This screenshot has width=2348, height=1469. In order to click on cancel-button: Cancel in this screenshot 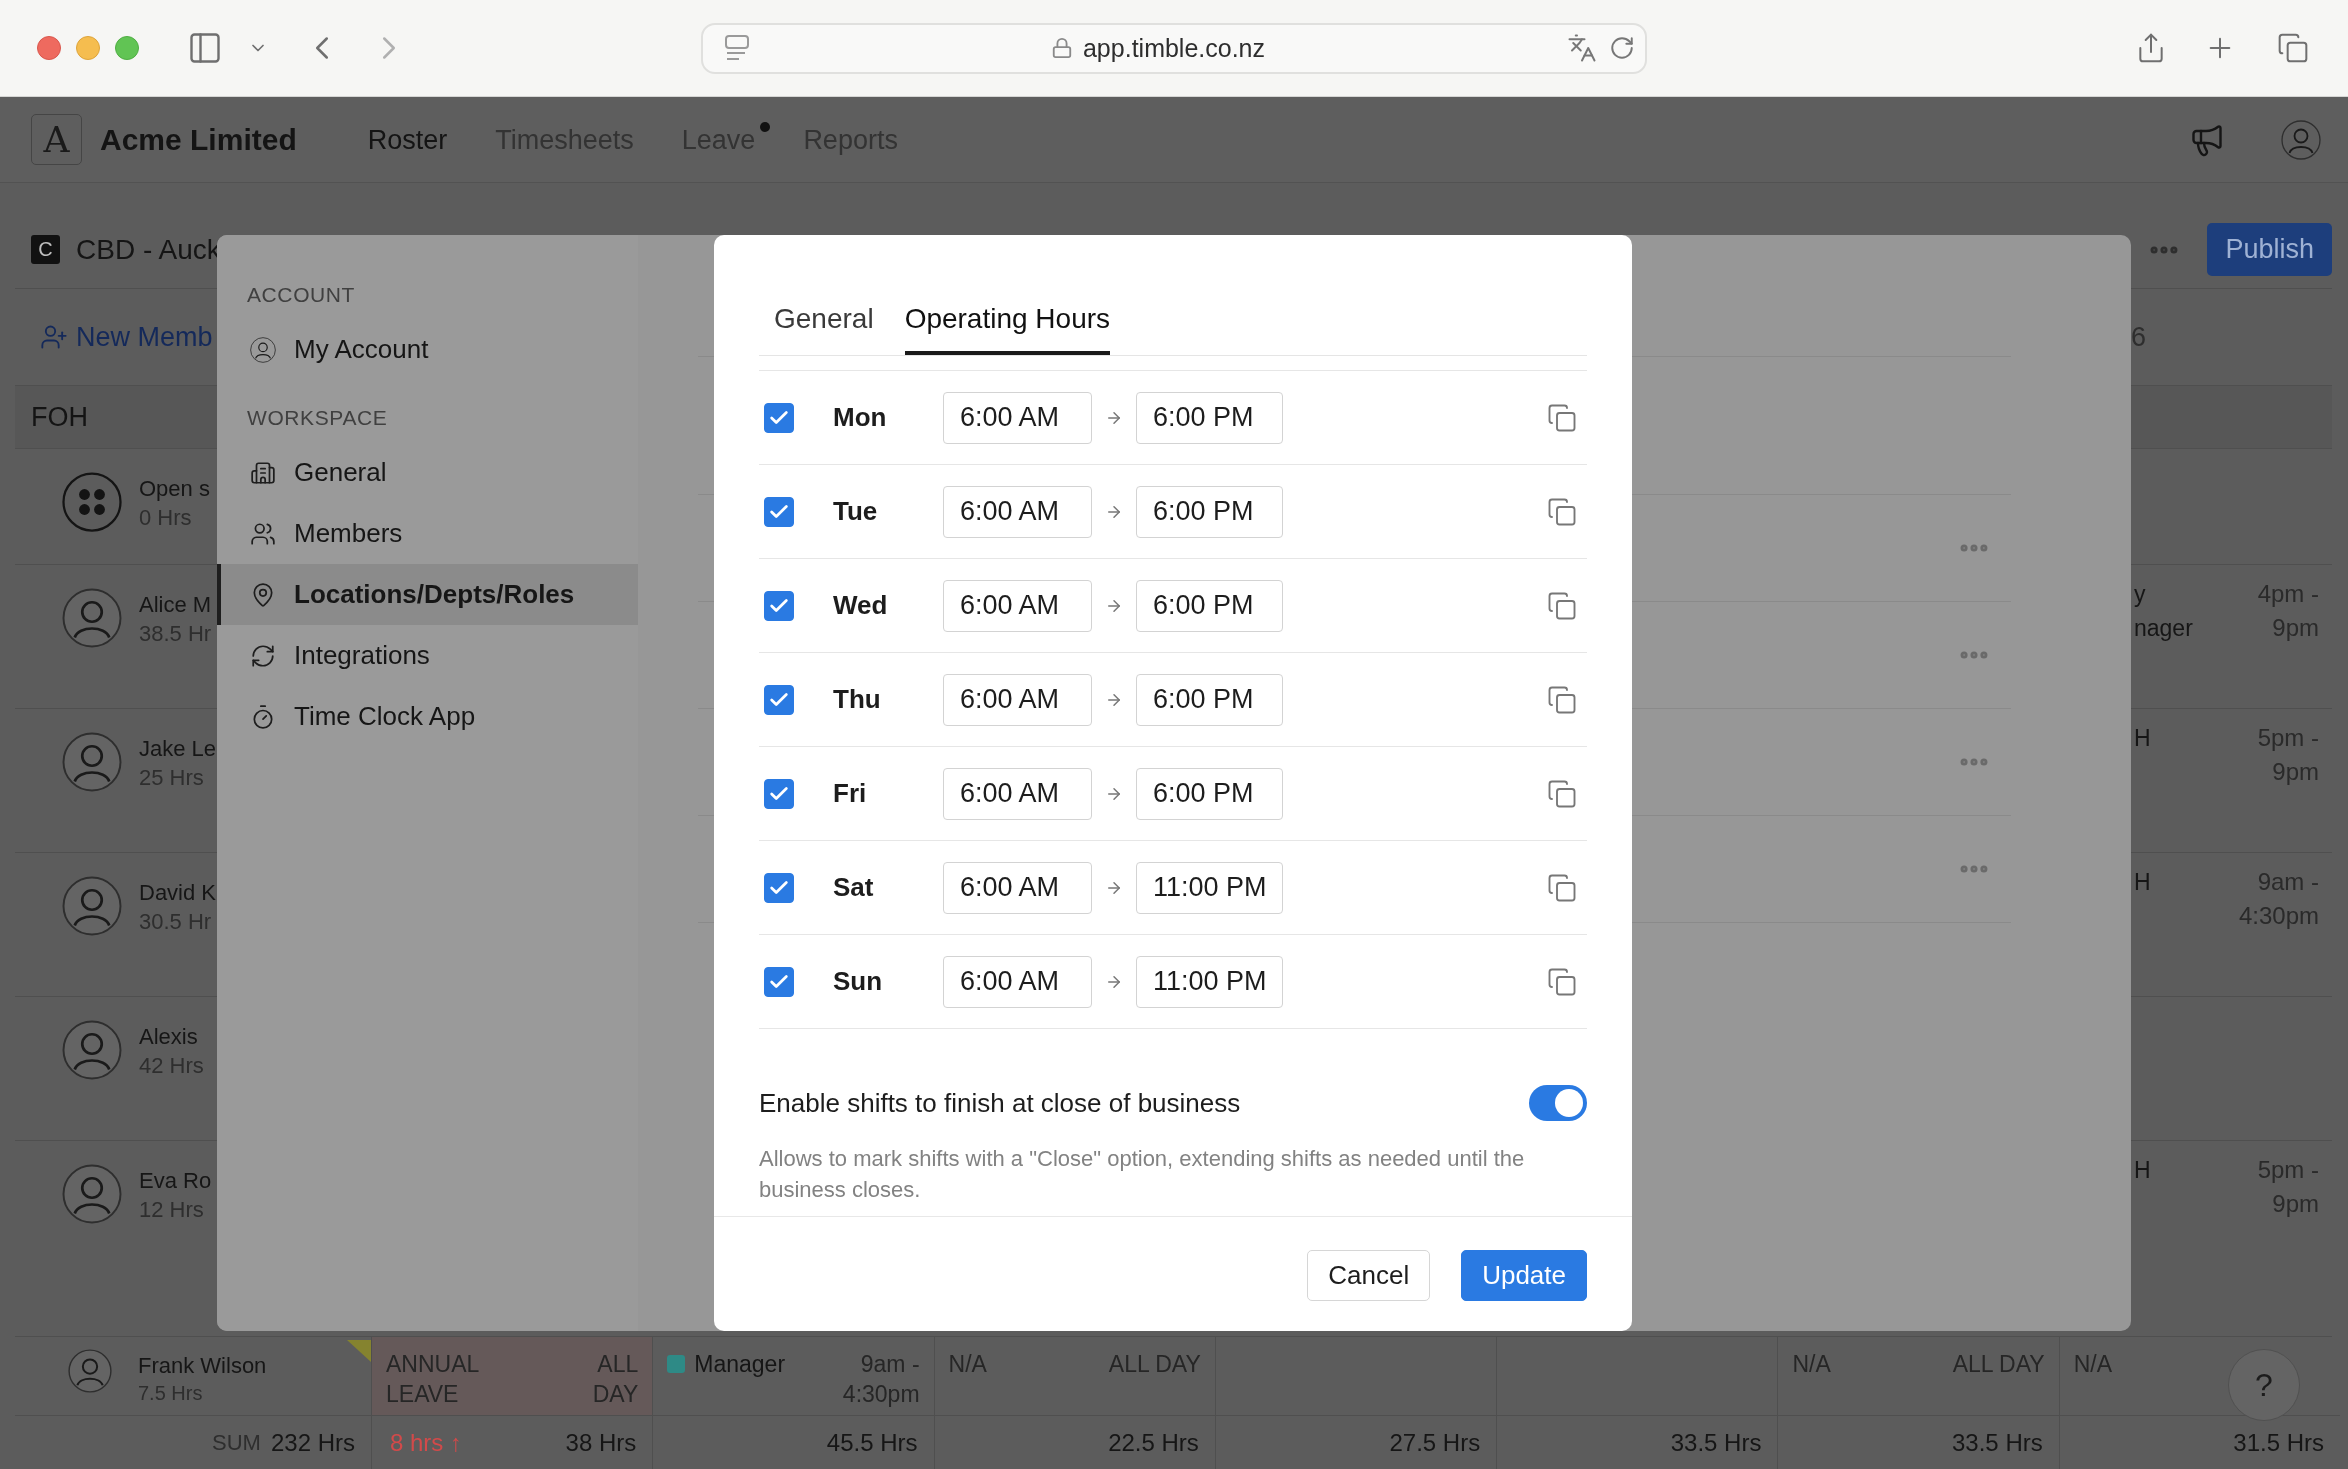, I will do `click(1369, 1275)`.